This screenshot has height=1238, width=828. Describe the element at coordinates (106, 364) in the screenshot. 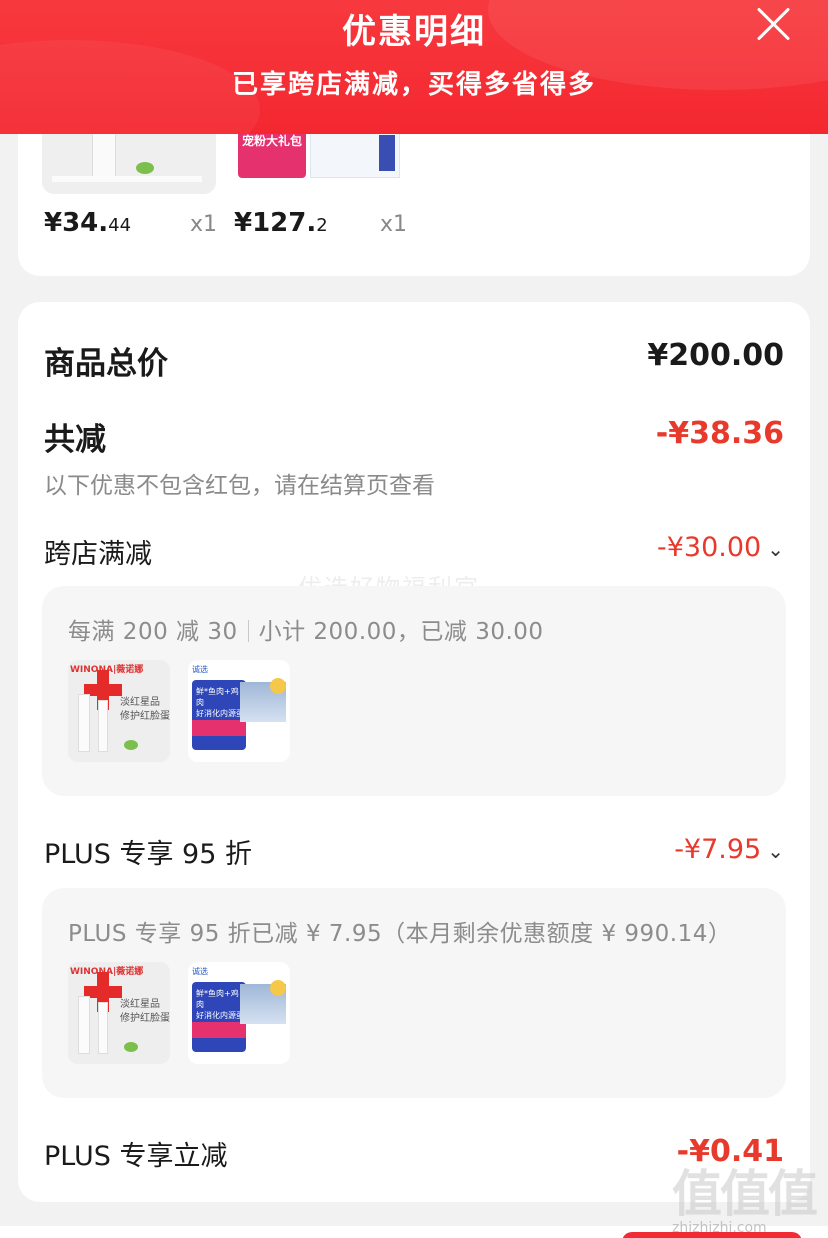

I see `total-price-label: 商品总价` at that location.